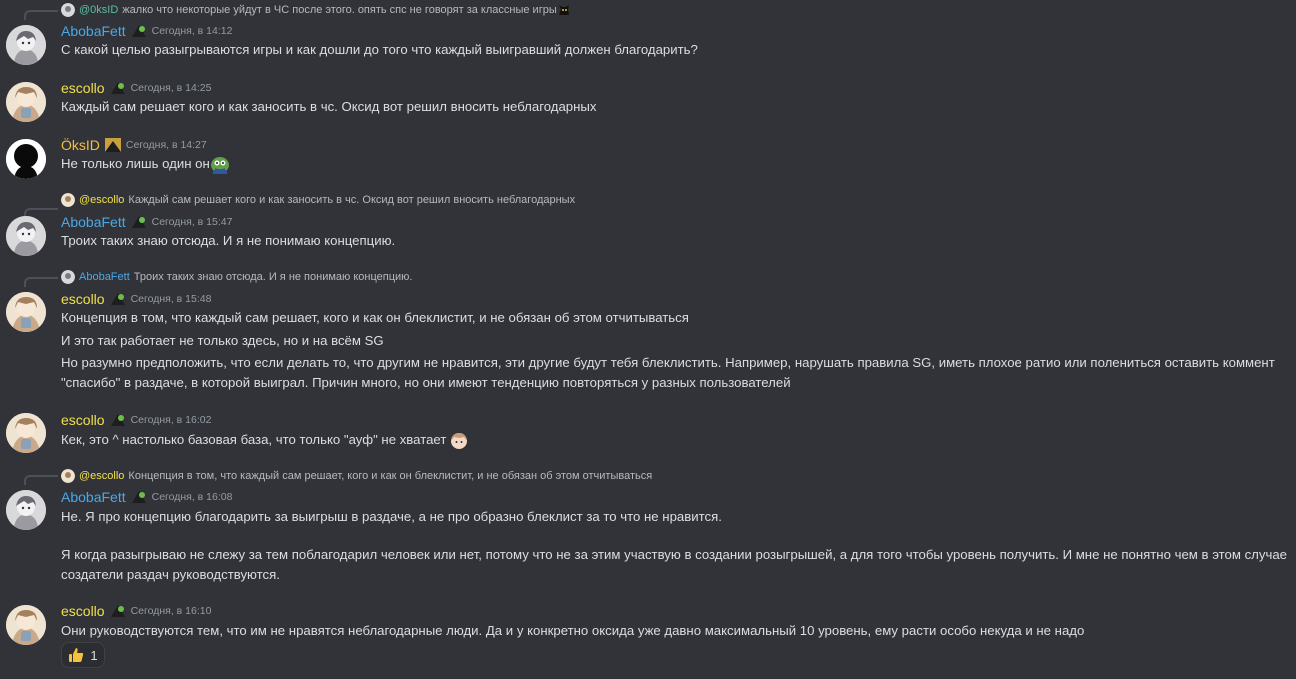 This screenshot has width=1296, height=679. What do you see at coordinates (76, 655) in the screenshot?
I see `thumbs-up-icon` at bounding box center [76, 655].